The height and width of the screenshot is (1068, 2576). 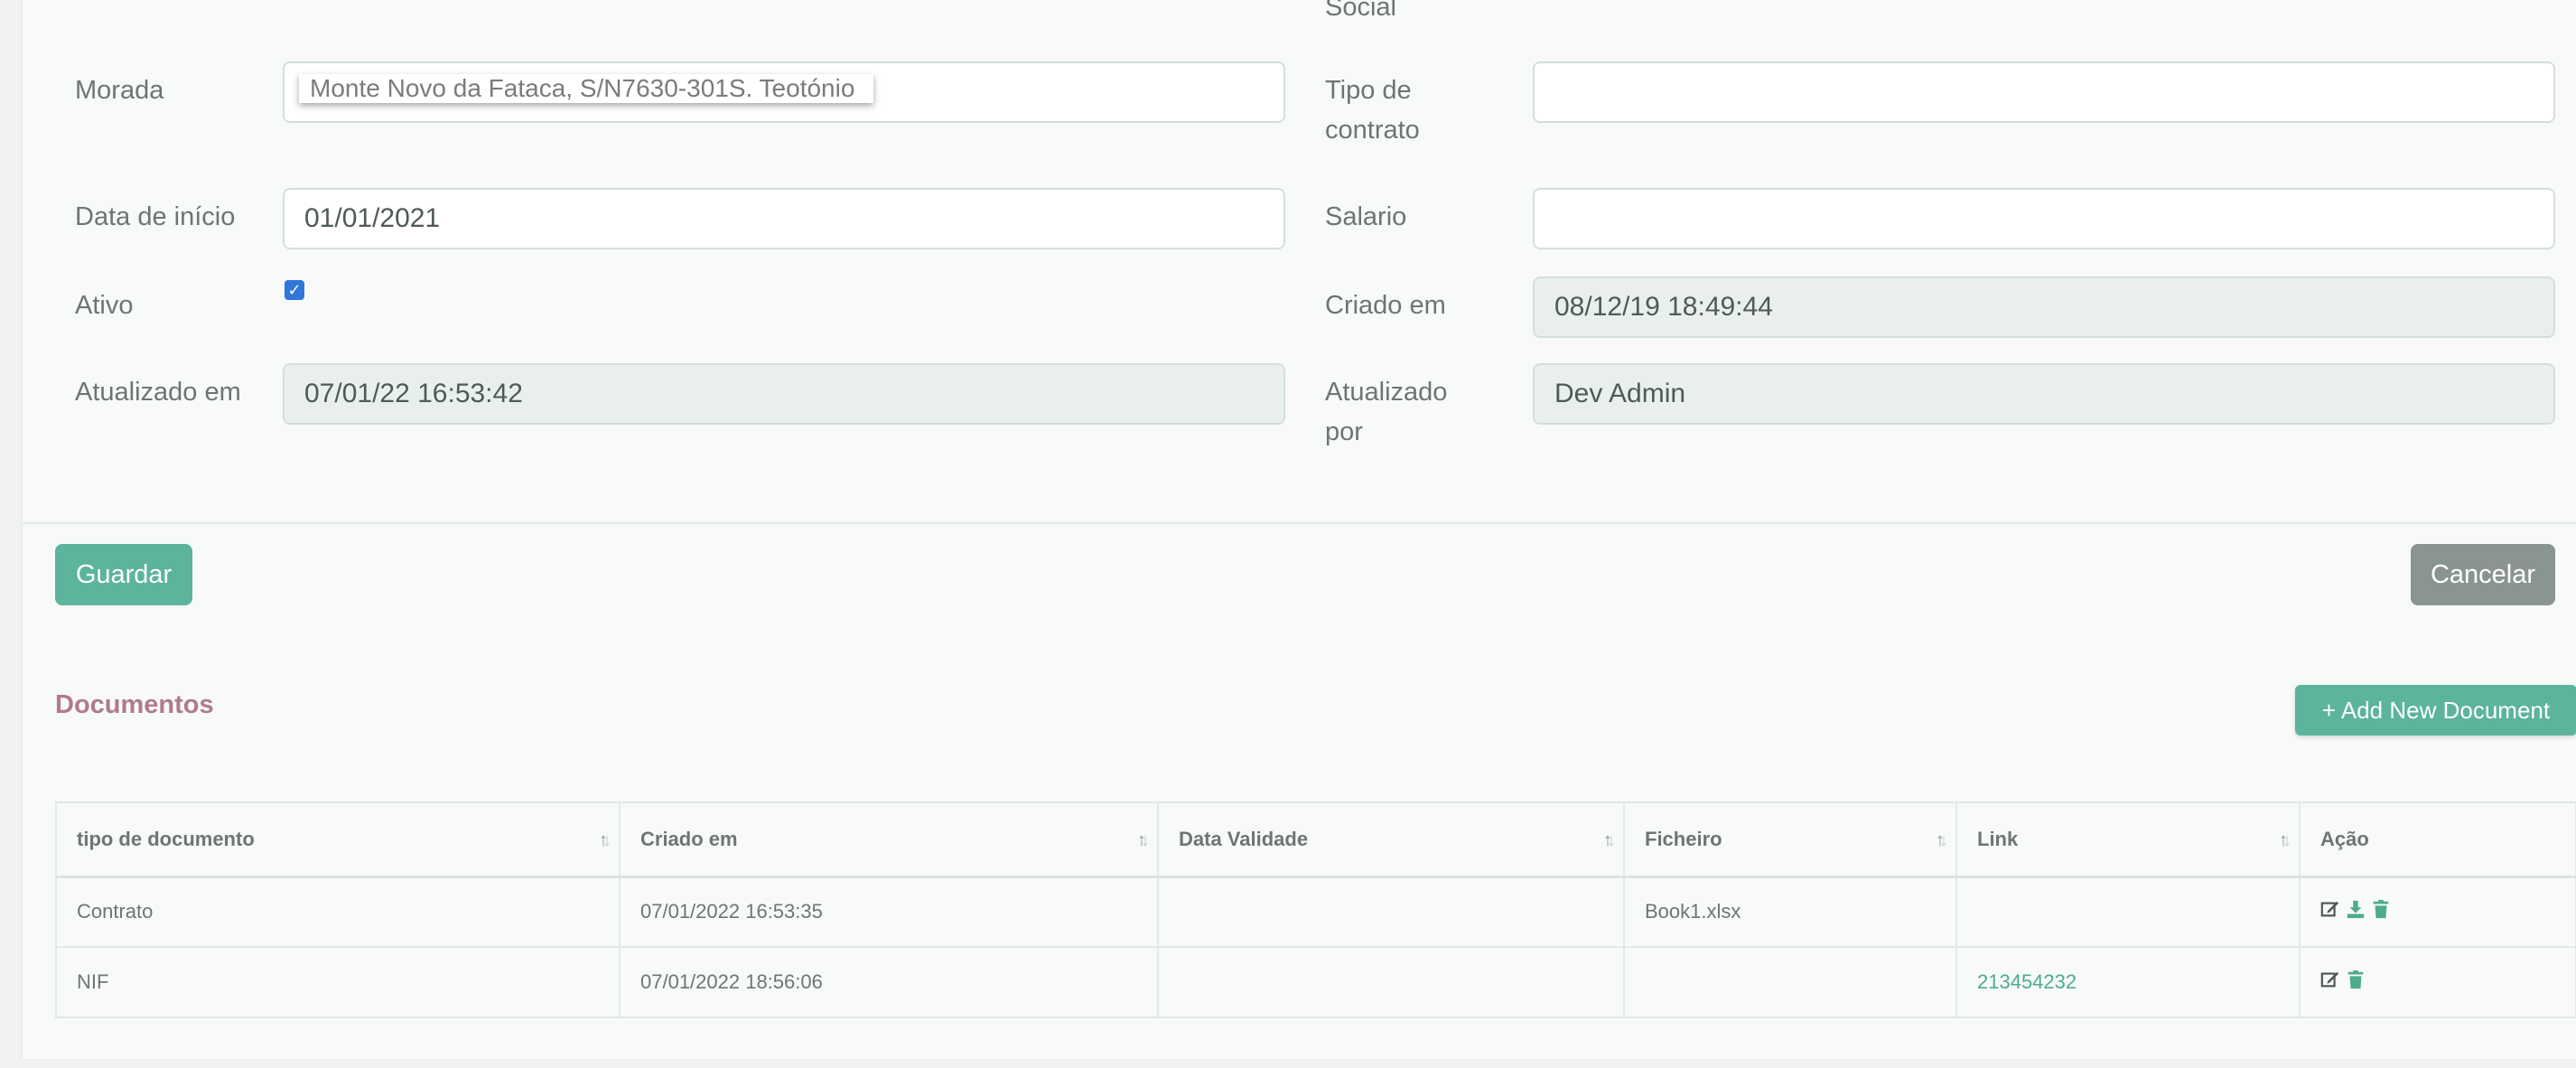 What do you see at coordinates (889, 982) in the screenshot?
I see `cell-criado: 07/01/2022 18:56:06` at bounding box center [889, 982].